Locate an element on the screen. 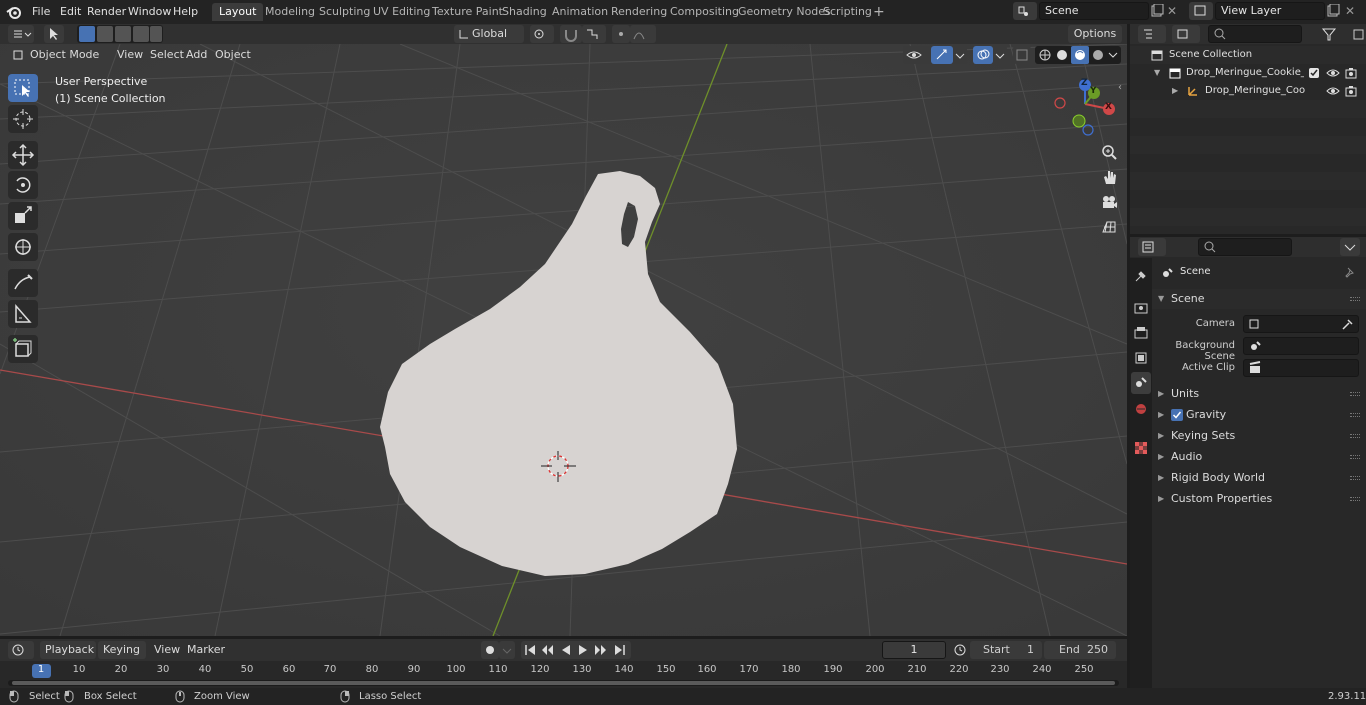 The height and width of the screenshot is (705, 1366). timeline-scrollbar is located at coordinates (563, 683).